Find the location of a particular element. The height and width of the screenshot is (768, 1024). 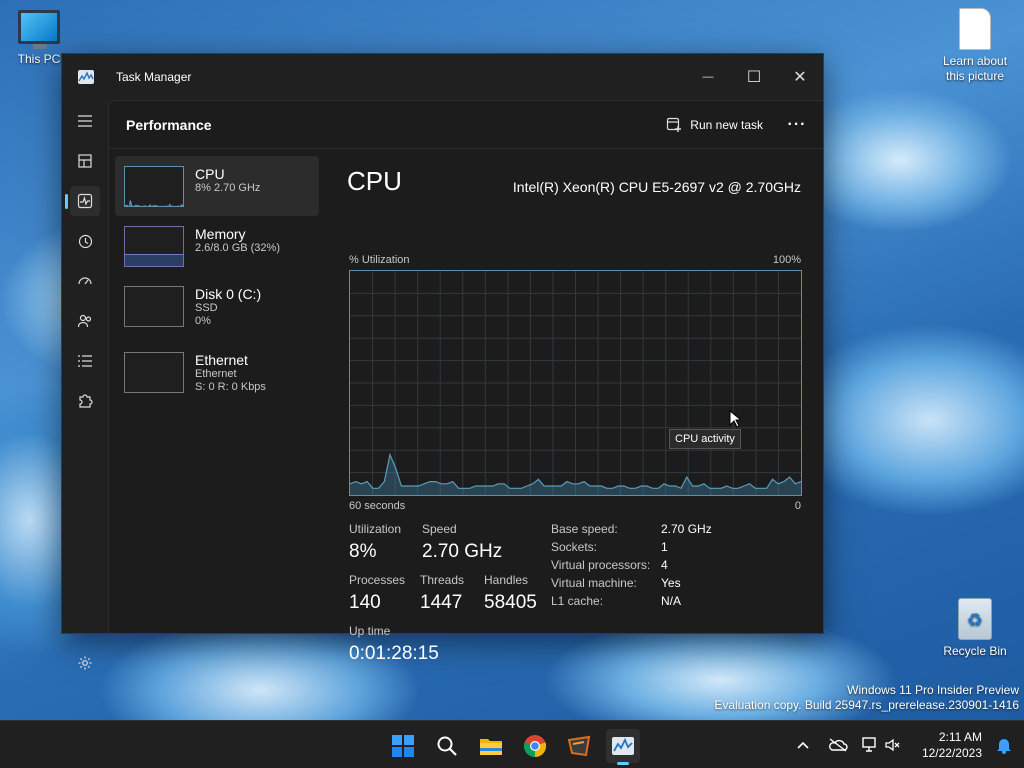

minimize-button: — is located at coordinates (708, 77).